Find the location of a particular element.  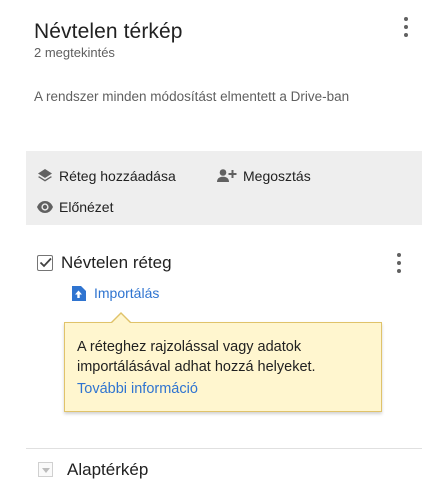

learn-more-link: További információ is located at coordinates (137, 389).